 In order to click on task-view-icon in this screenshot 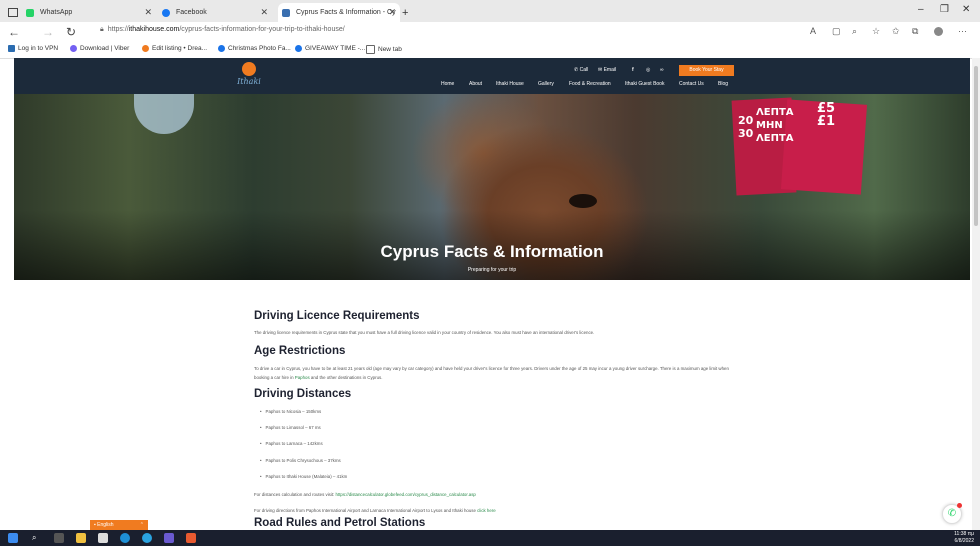, I will do `click(59, 538)`.